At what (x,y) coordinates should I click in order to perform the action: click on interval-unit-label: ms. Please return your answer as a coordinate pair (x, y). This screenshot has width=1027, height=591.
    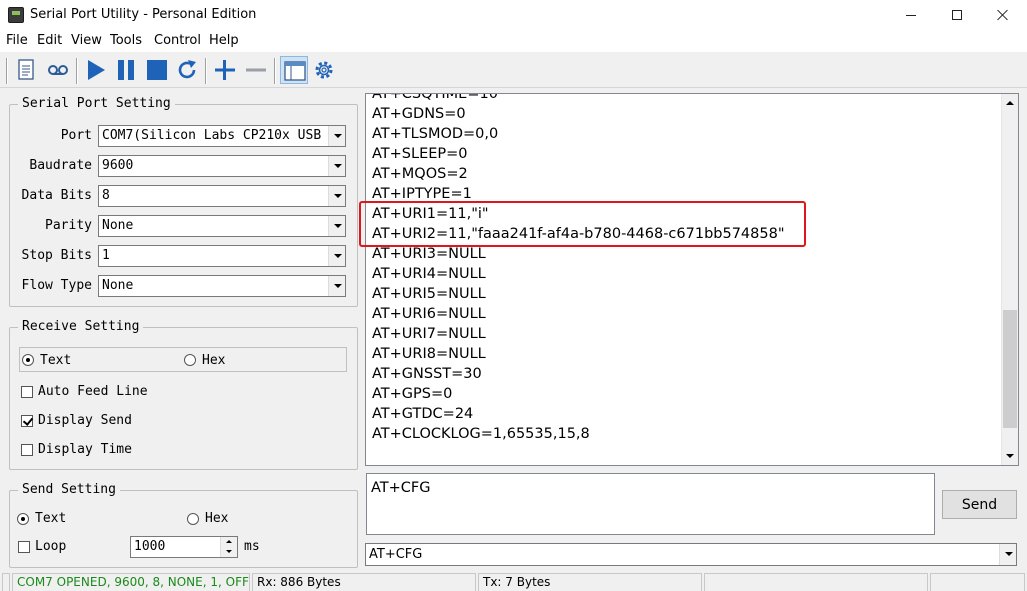
    Looking at the image, I should click on (252, 546).